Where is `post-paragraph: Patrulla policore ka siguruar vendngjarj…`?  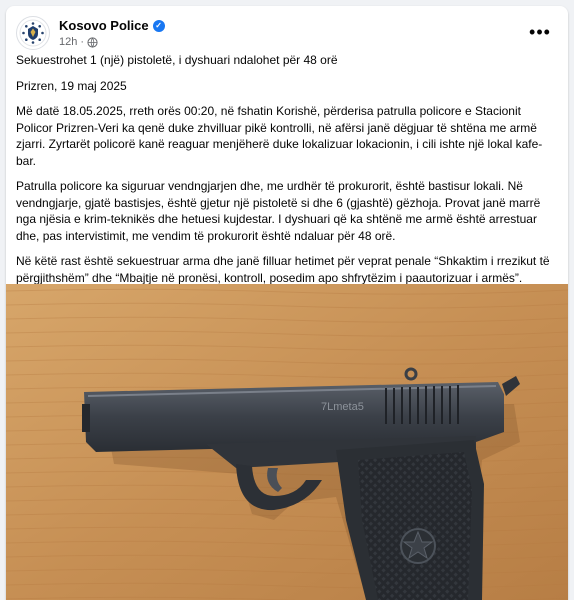 post-paragraph: Patrulla policore ka siguruar vendngjarj… is located at coordinates (278, 211).